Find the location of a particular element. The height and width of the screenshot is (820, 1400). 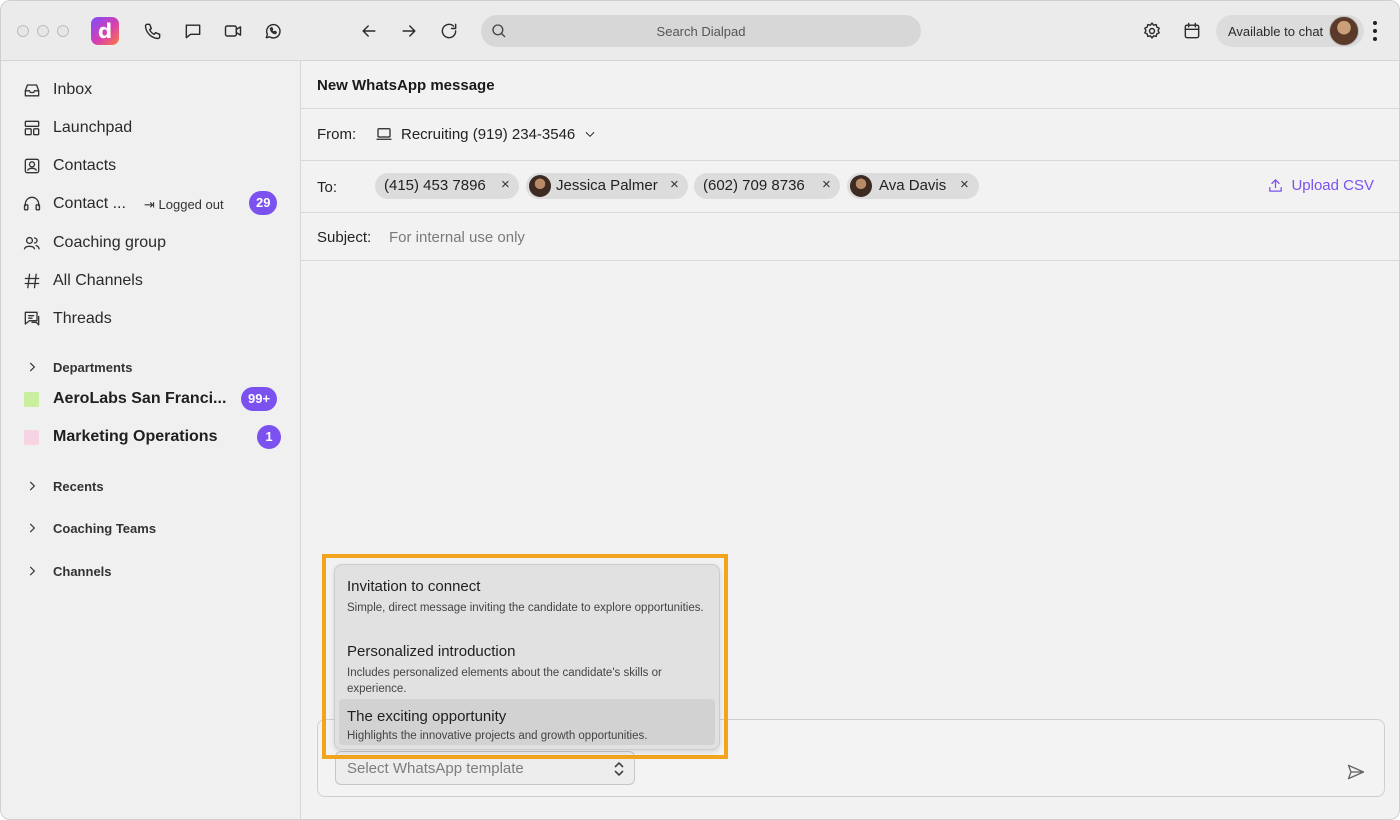

to-label: To: is located at coordinates (327, 187).